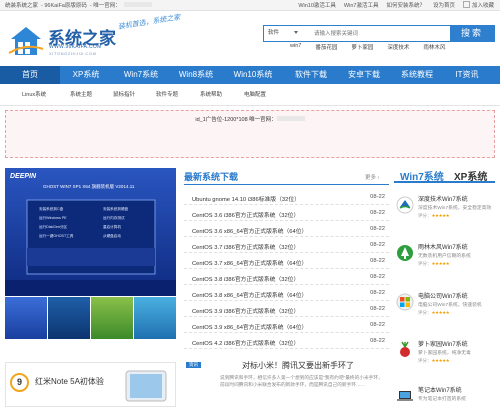 The image size is (500, 407). What do you see at coordinates (274, 33) in the screenshot?
I see `search-category-label: 软件` at bounding box center [274, 33].